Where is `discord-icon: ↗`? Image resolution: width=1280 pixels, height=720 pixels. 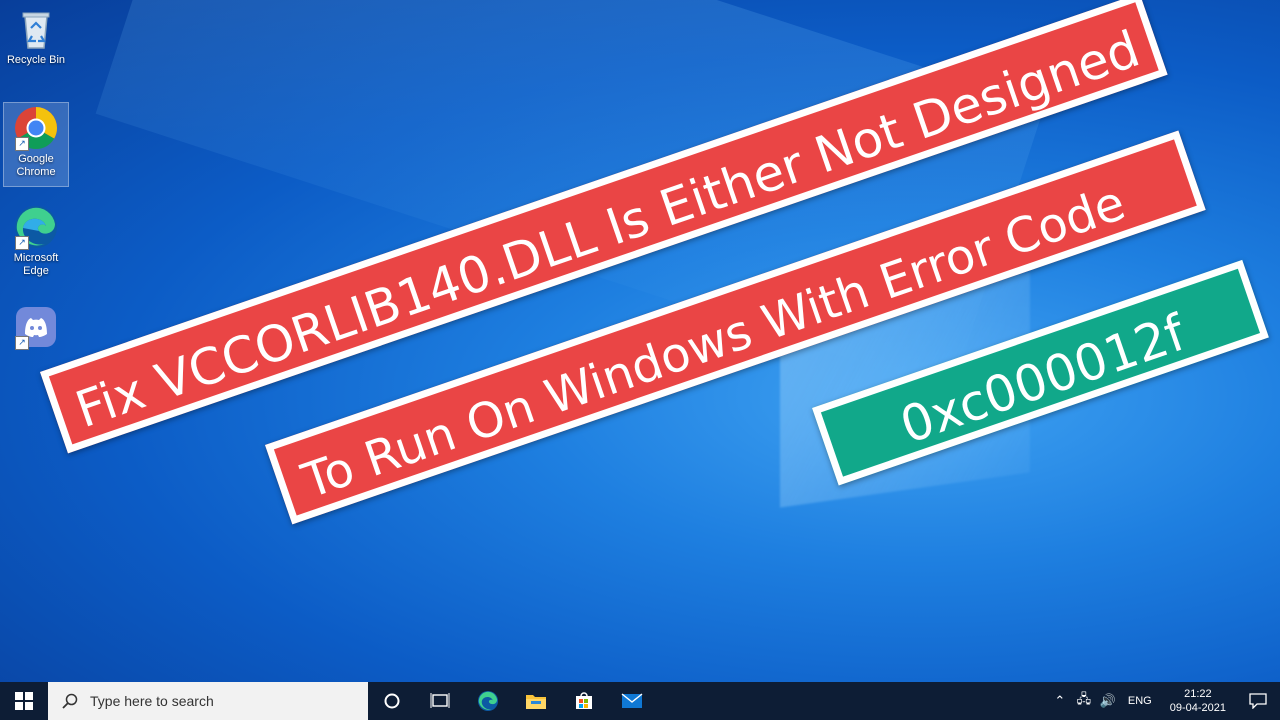
discord-icon: ↗ is located at coordinates (36, 327).